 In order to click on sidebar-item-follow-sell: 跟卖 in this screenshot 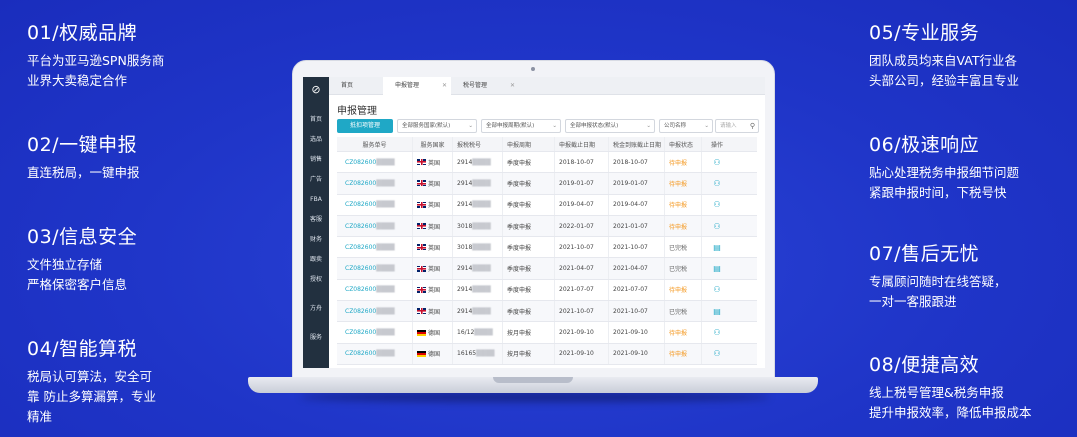, I will do `click(316, 260)`.